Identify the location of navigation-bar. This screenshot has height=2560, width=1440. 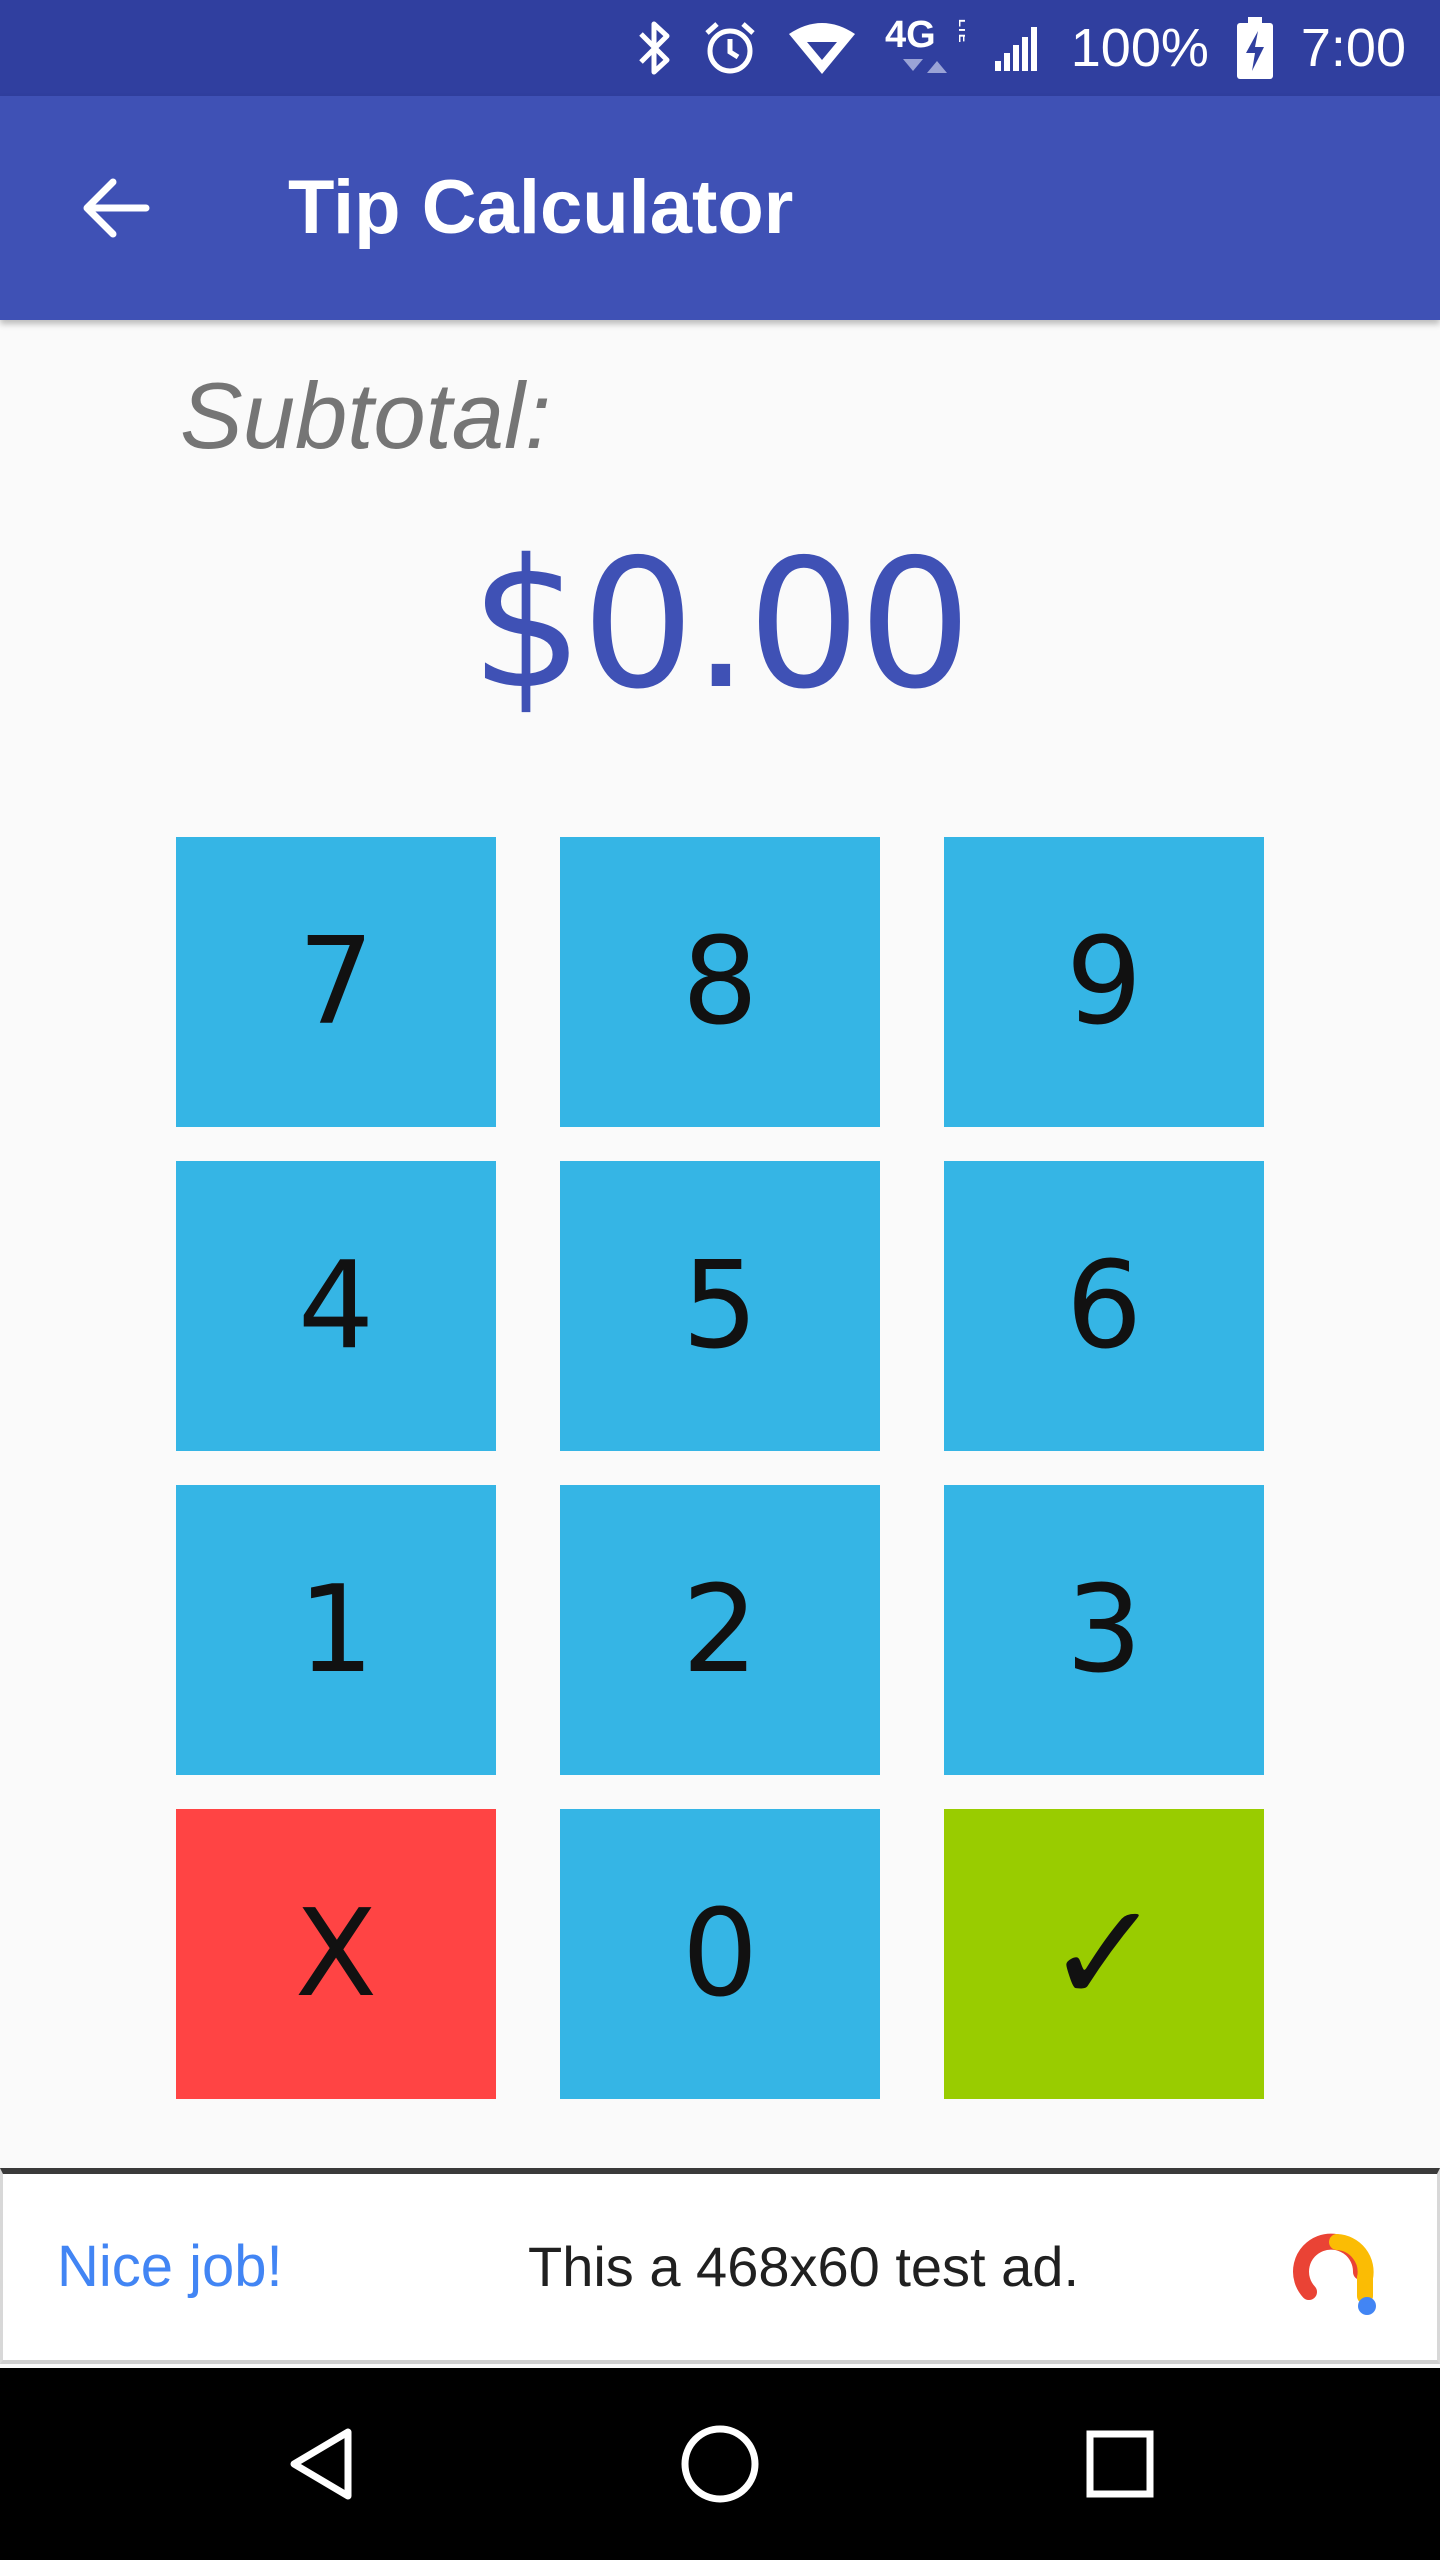
(720, 2464).